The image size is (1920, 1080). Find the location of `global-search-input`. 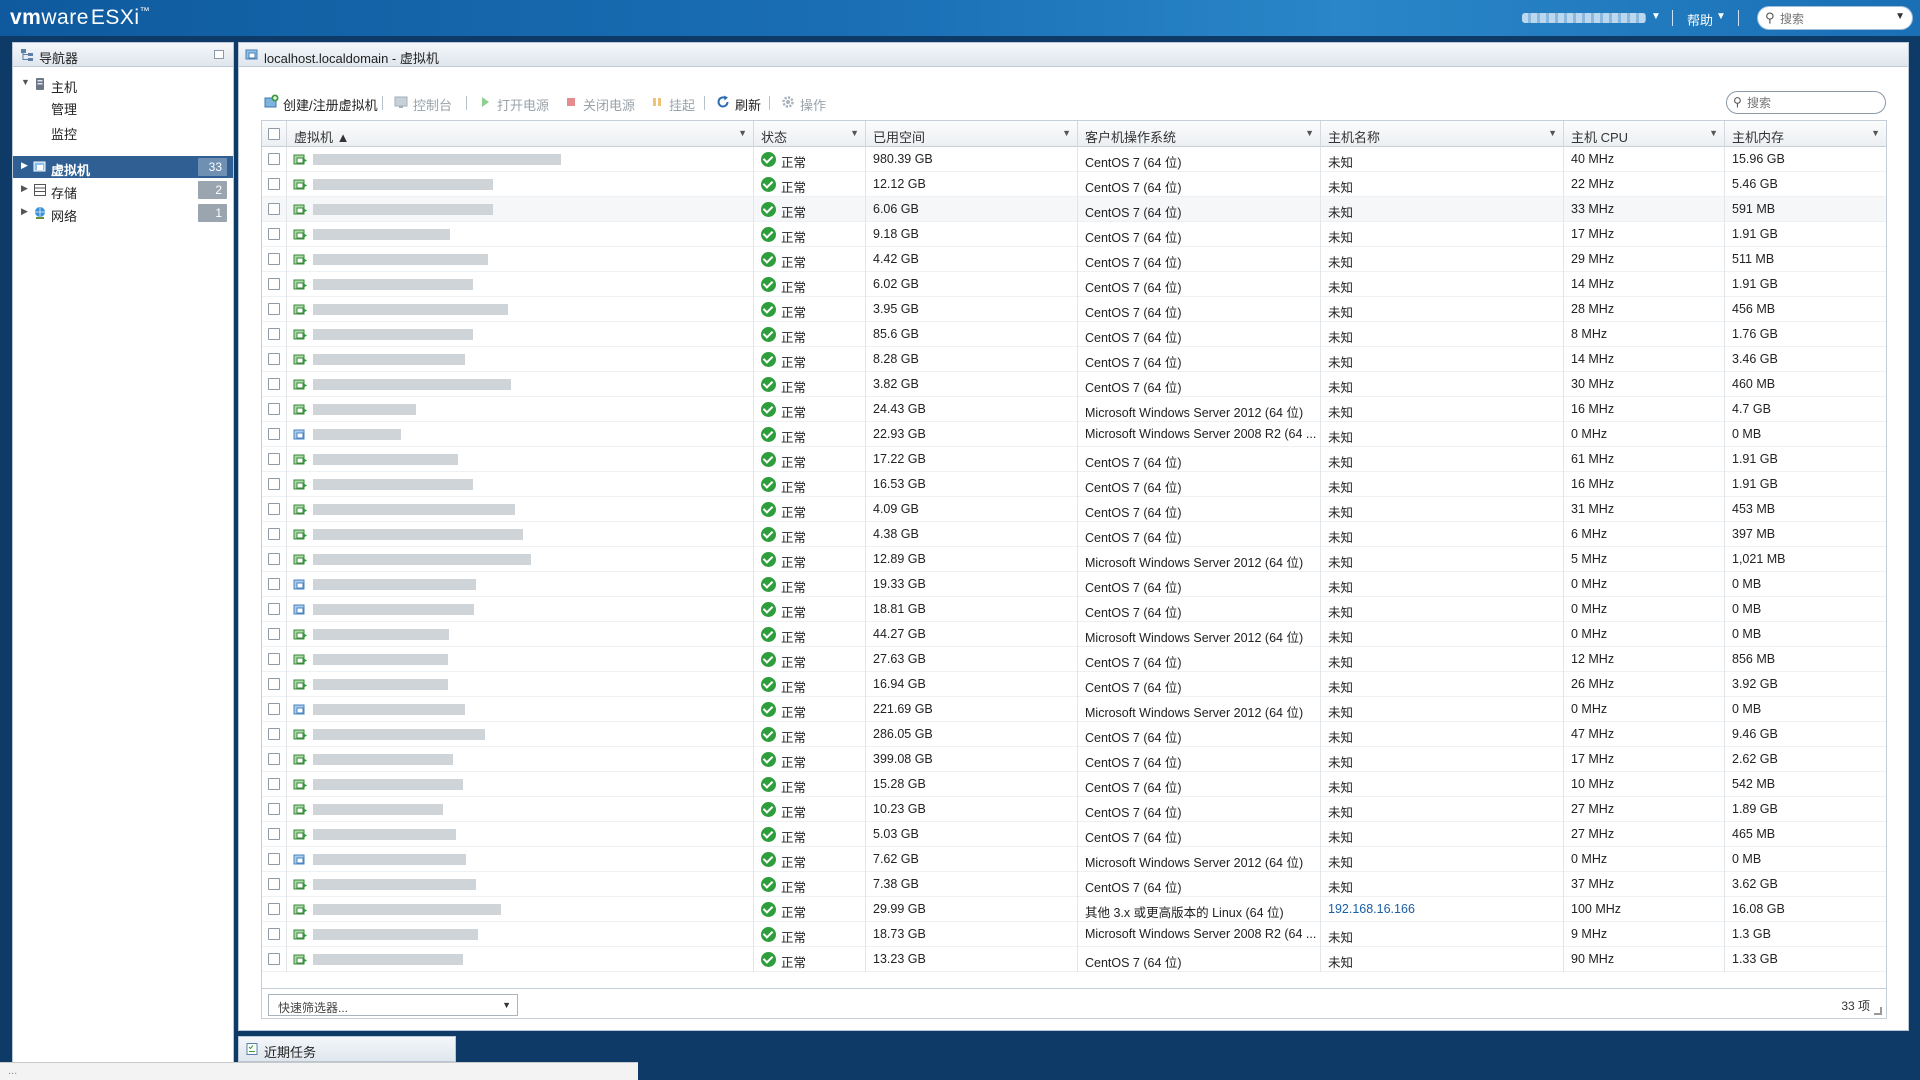

global-search-input is located at coordinates (1835, 18).